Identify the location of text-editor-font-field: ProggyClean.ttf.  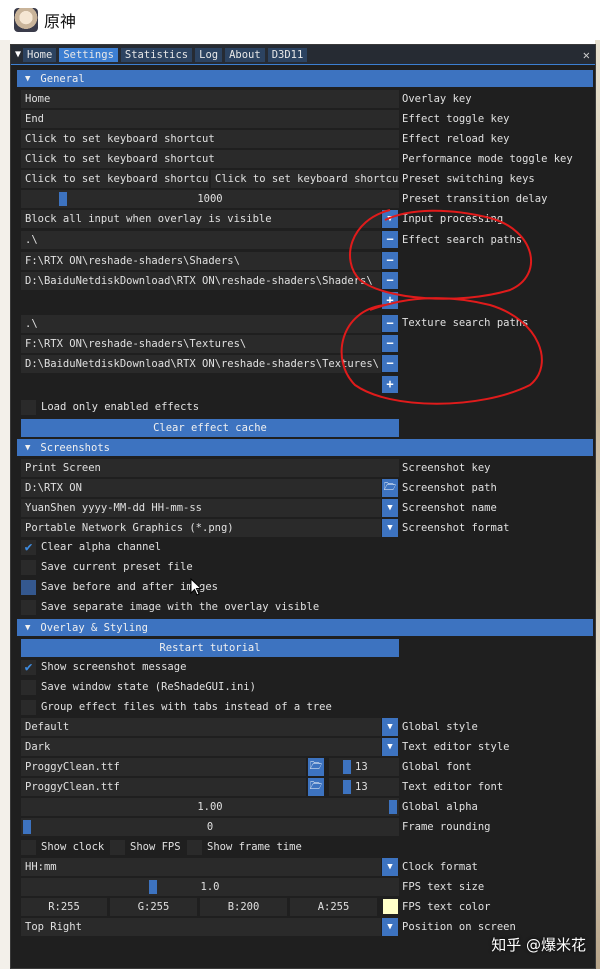
(163, 787).